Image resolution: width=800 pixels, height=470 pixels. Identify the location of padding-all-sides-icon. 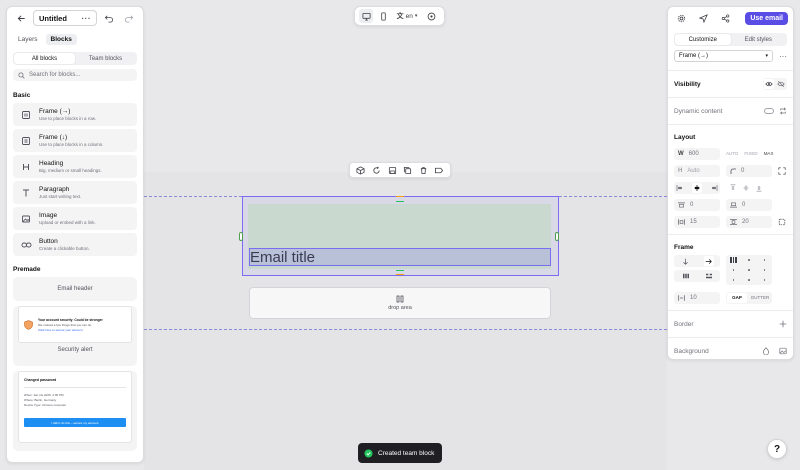
(782, 222).